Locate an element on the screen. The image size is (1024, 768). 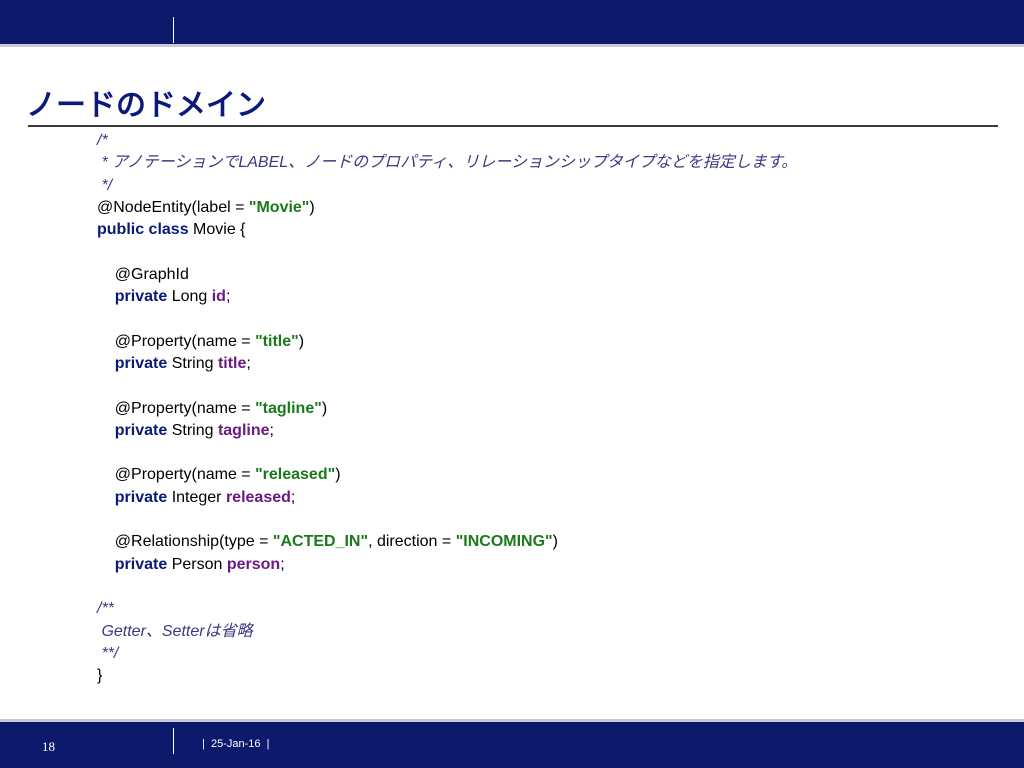
code-string: "released" is located at coordinates (295, 475).